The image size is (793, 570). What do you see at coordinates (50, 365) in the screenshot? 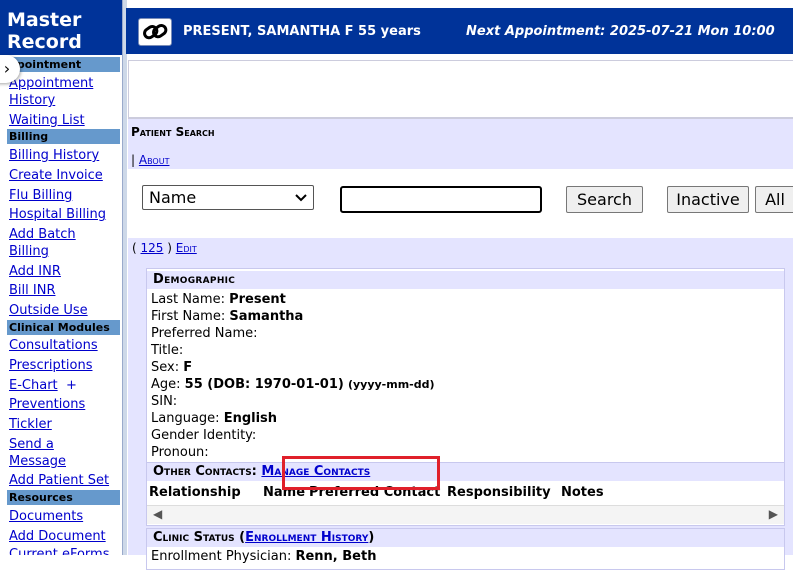
I see `sidebar-link-prescriptions: Prescriptions` at bounding box center [50, 365].